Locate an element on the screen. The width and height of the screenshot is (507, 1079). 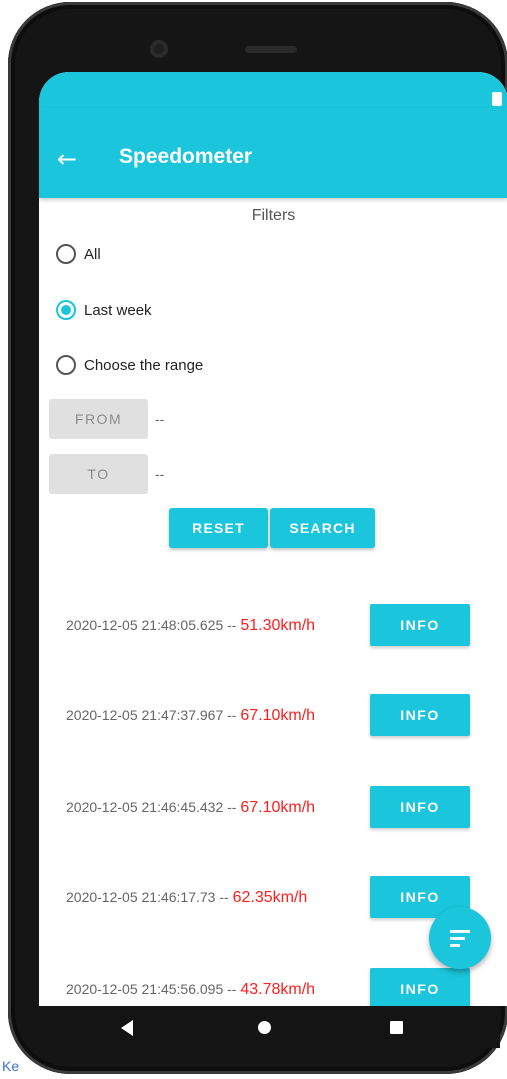
camera-icon is located at coordinates (159, 49).